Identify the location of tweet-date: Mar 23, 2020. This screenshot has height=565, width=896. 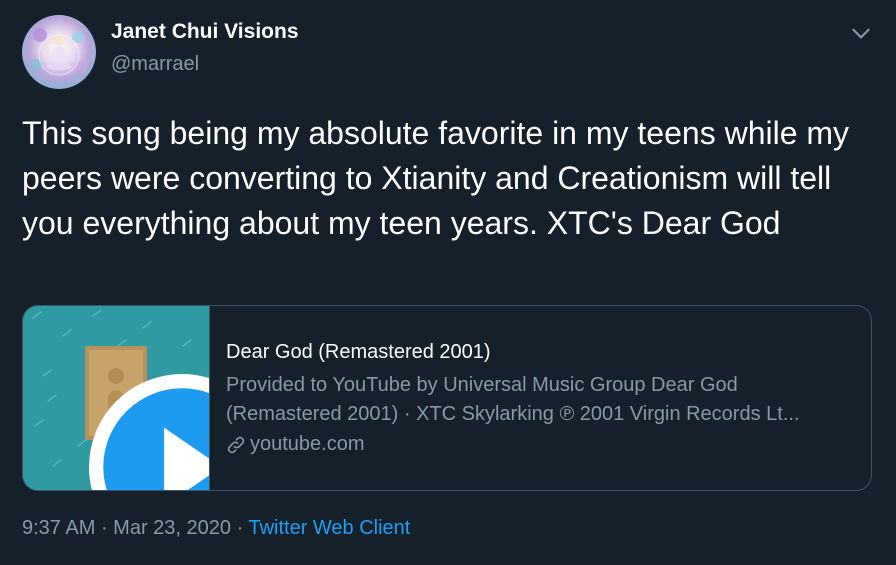
(172, 528).